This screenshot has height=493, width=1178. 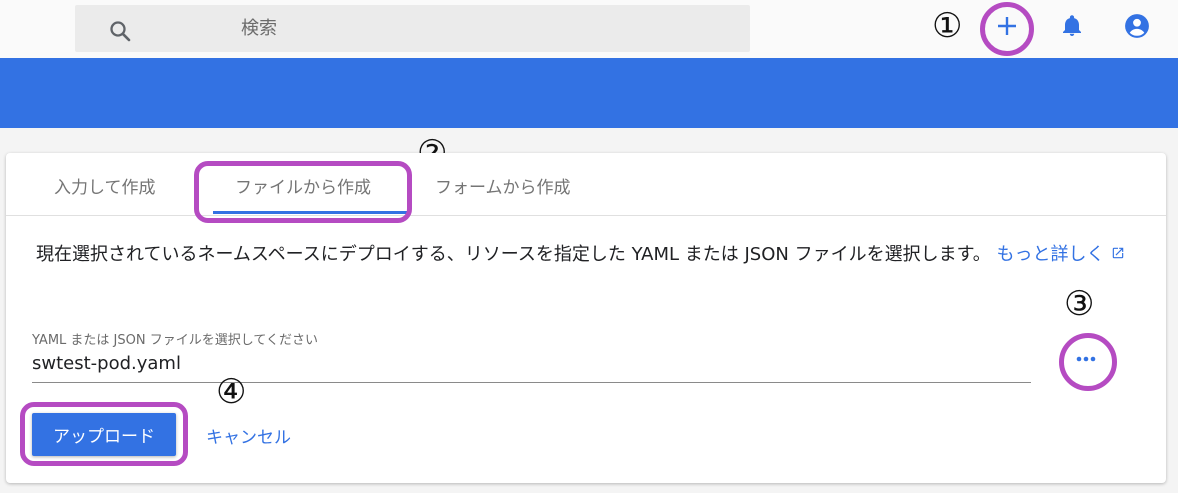 I want to click on tab-create-from-form: フォームから作成, so click(x=503, y=185).